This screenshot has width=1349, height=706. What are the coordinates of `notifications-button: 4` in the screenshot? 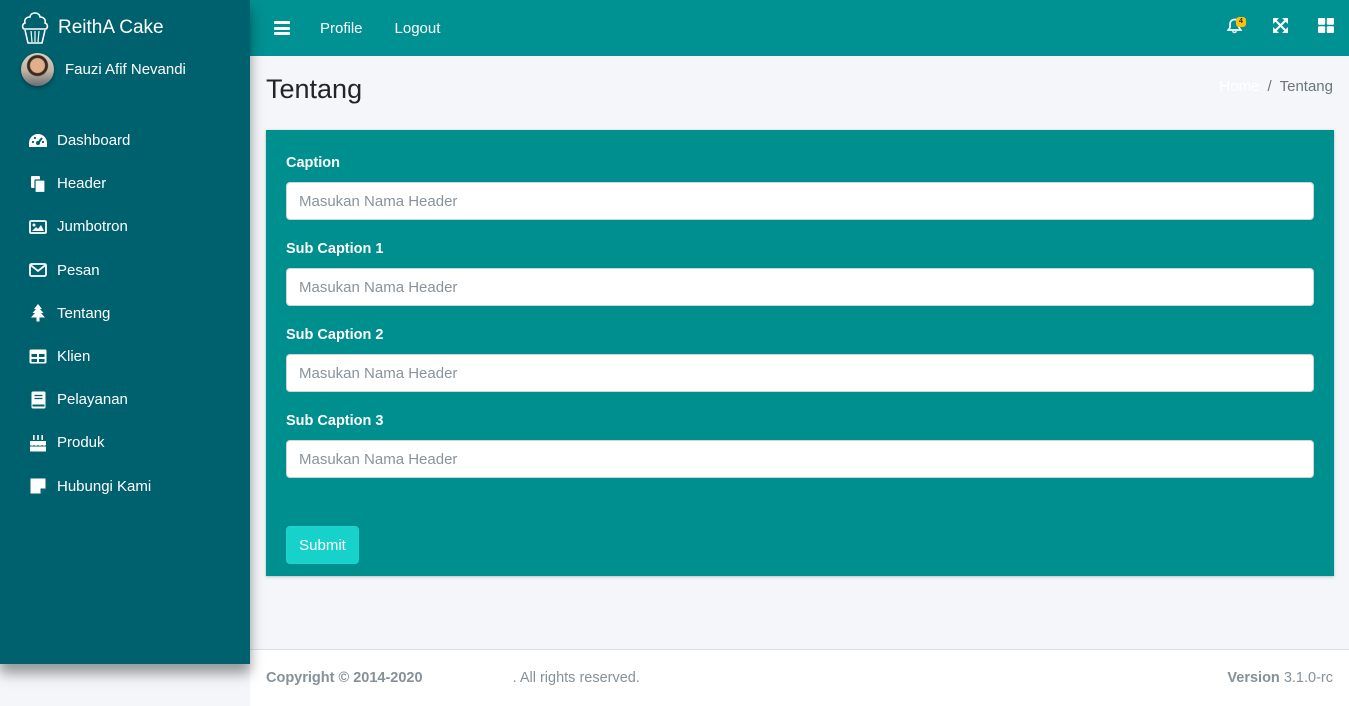 It's located at (1234, 28).